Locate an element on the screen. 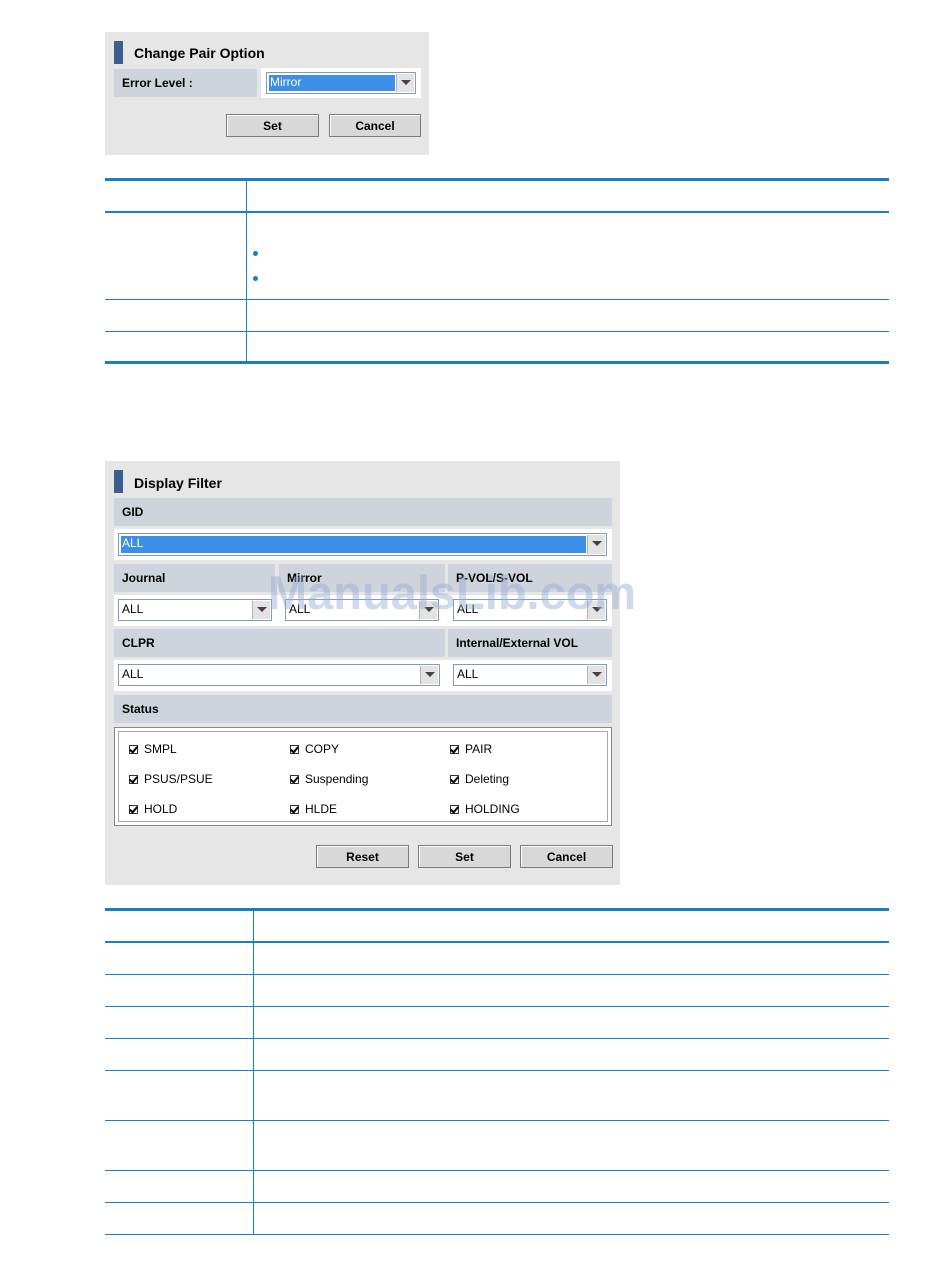  status-option-label: Suspending is located at coordinates (337, 779).